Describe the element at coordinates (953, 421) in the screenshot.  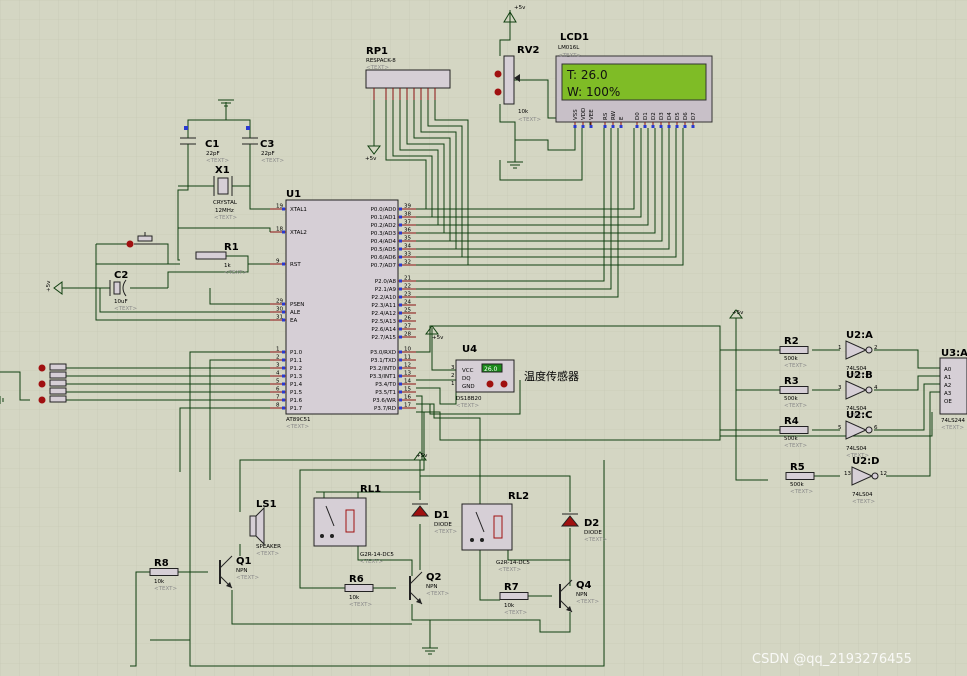
I see `u3a-part: 74LS244` at that location.